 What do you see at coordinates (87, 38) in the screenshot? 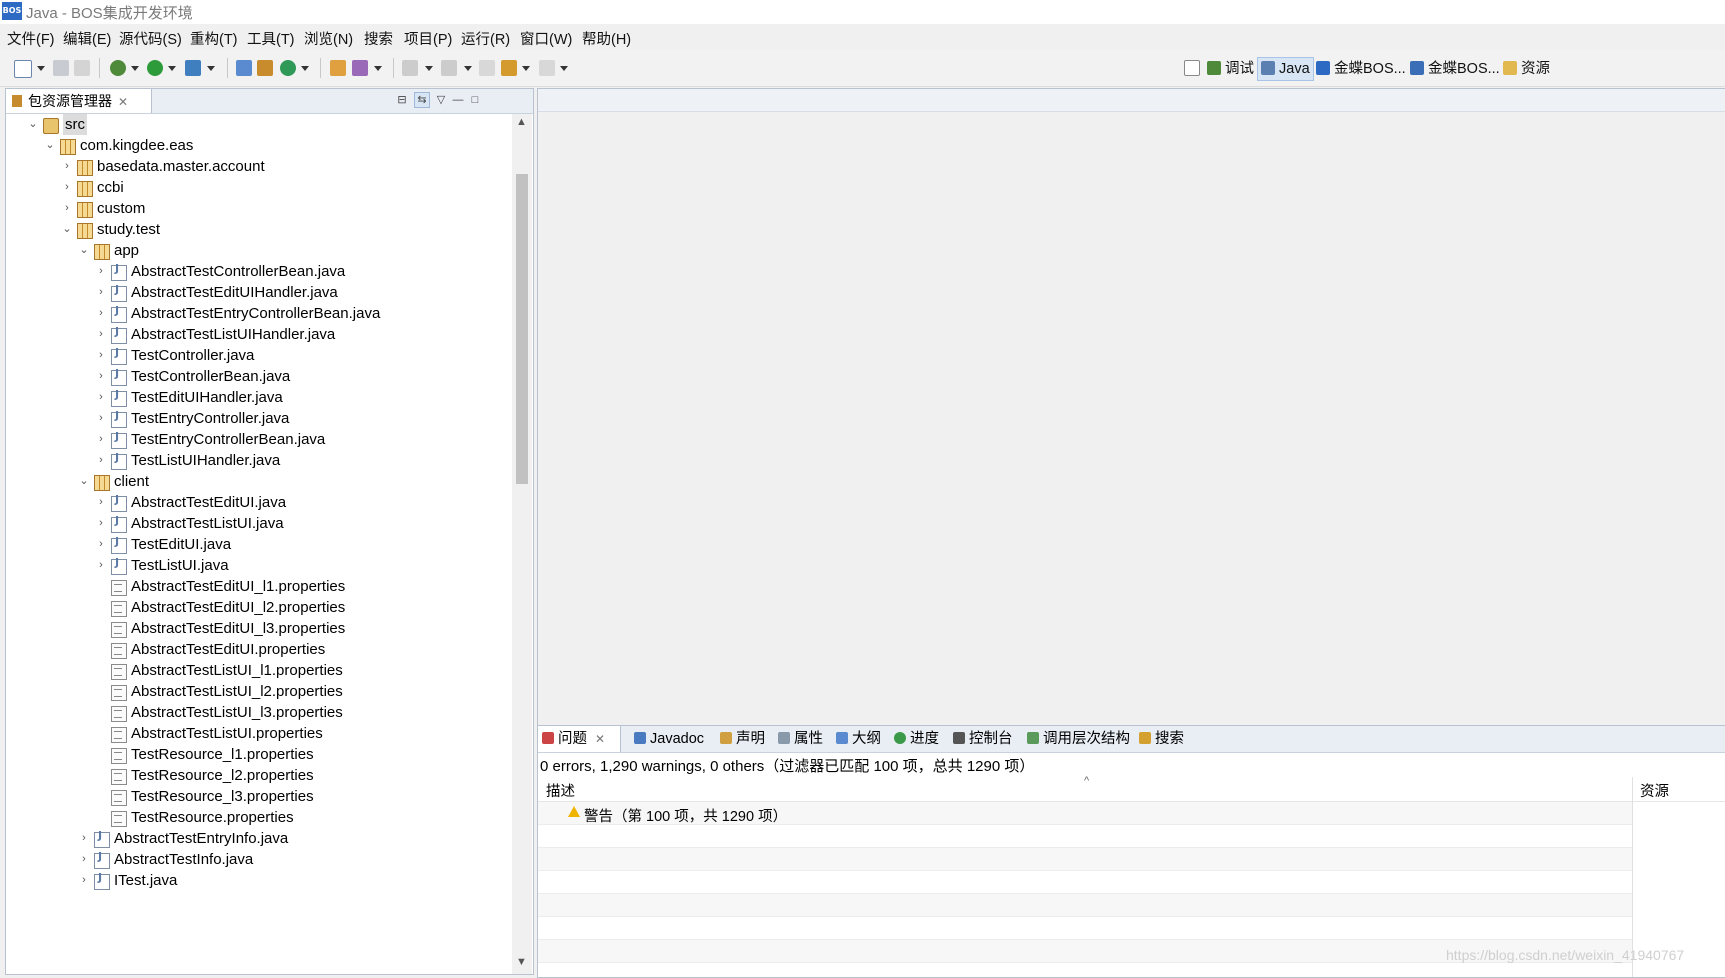
I see `menu-edit: 编辑(E)` at bounding box center [87, 38].